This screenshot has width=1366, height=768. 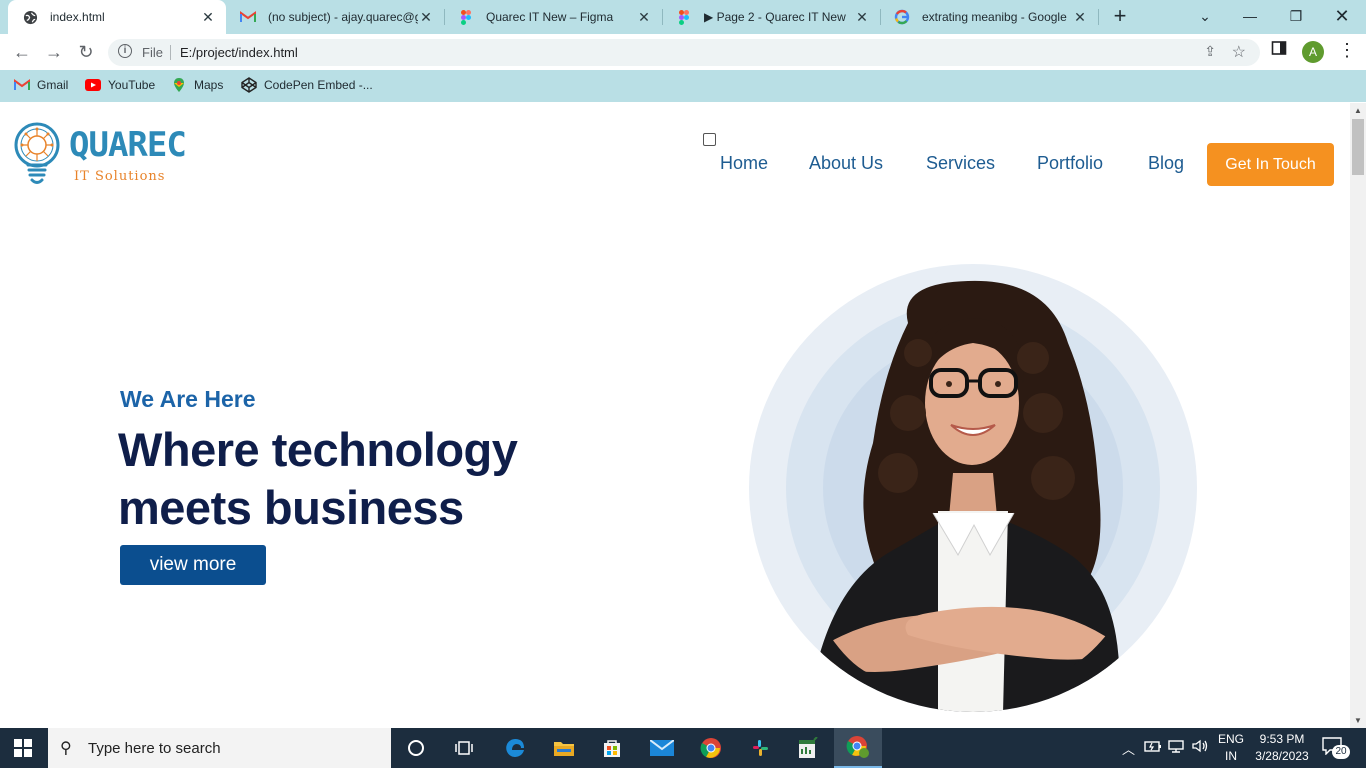 I want to click on notification-count-badge: 20, so click(x=1341, y=752).